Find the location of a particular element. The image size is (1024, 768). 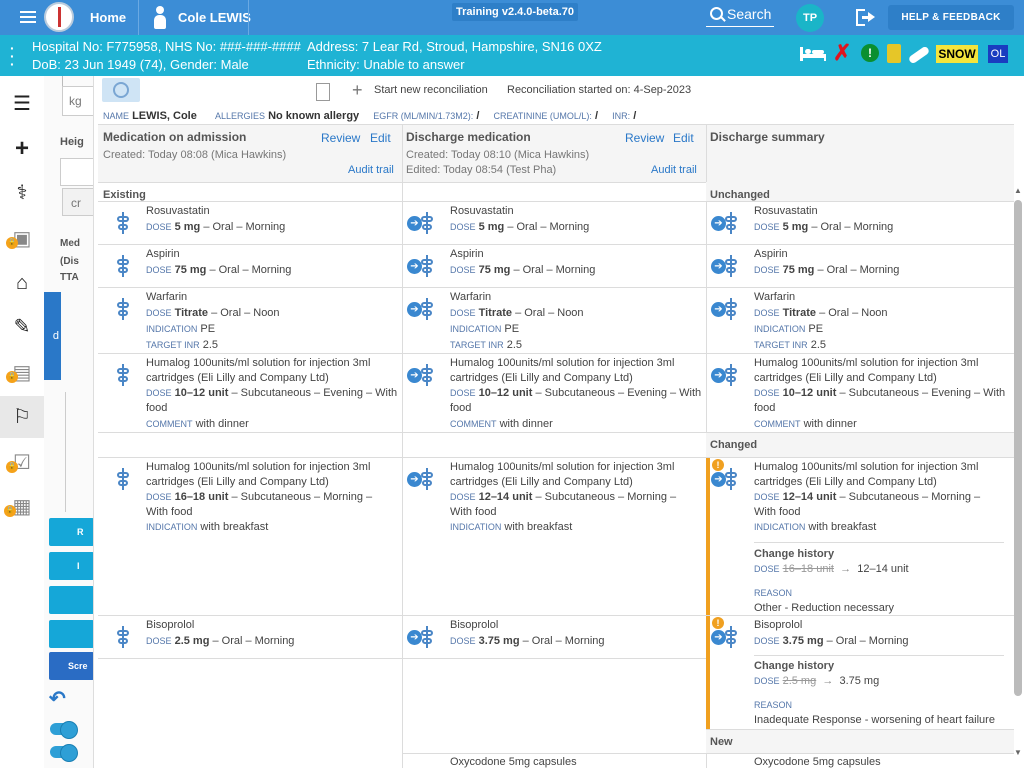

admission-edit-link: Edit is located at coordinates (380, 138).